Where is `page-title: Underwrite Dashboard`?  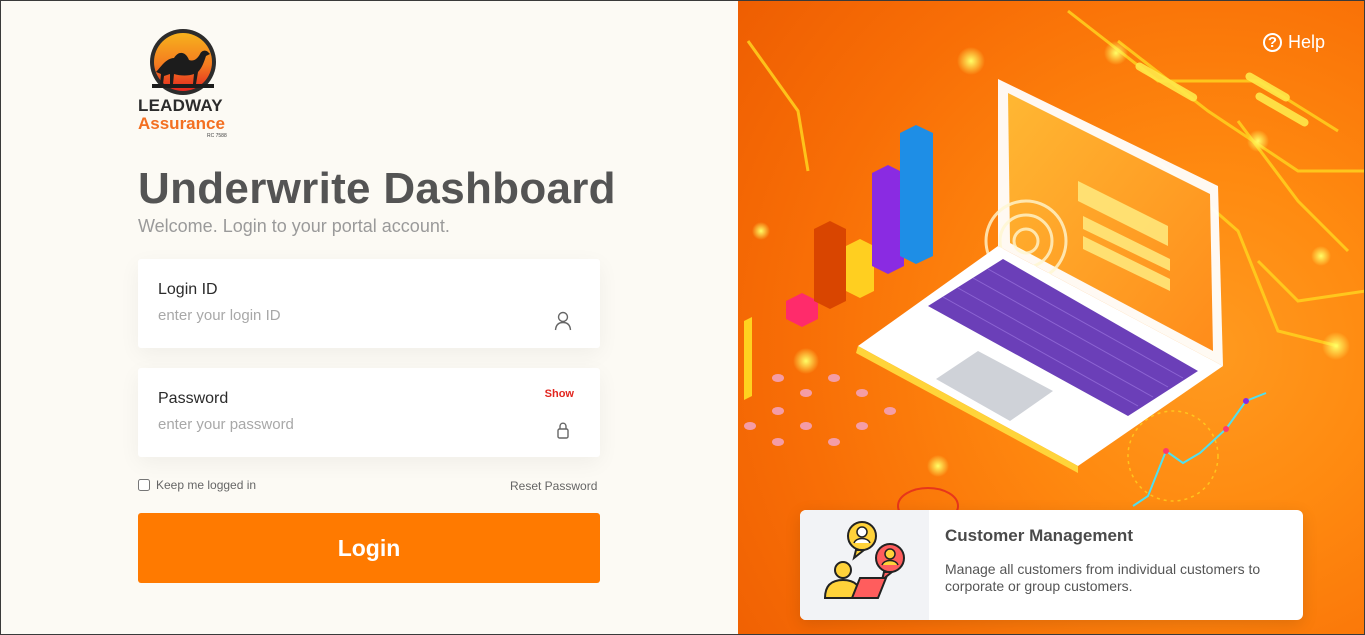 page-title: Underwrite Dashboard is located at coordinates (377, 188).